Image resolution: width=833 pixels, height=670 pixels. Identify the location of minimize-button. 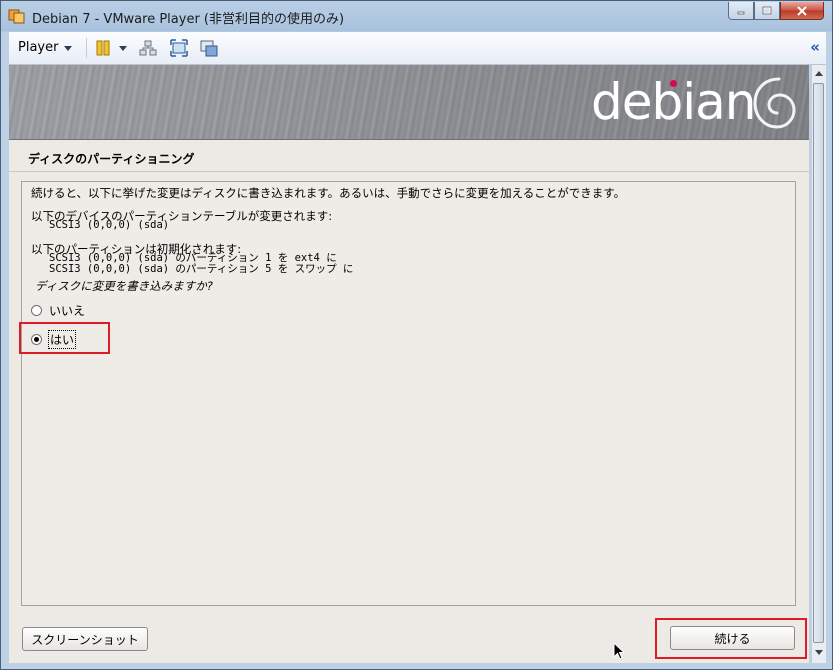
(741, 11).